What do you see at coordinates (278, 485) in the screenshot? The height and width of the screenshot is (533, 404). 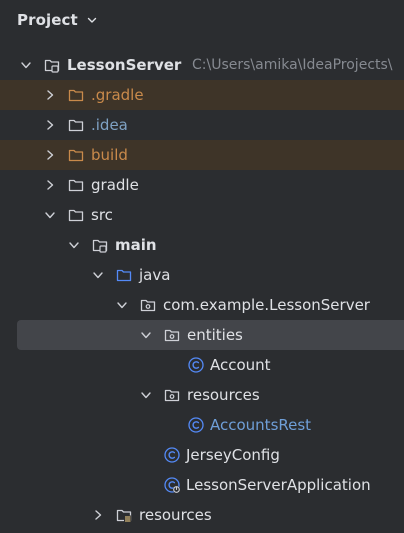 I see `tree-node-label: LessonServerApplication` at bounding box center [278, 485].